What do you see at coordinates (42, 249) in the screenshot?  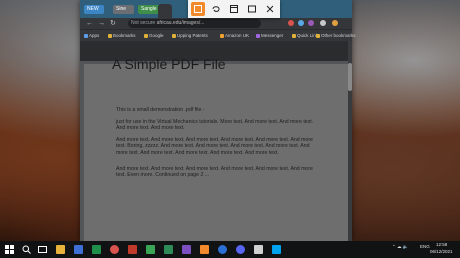 I see `task-view-icon` at bounding box center [42, 249].